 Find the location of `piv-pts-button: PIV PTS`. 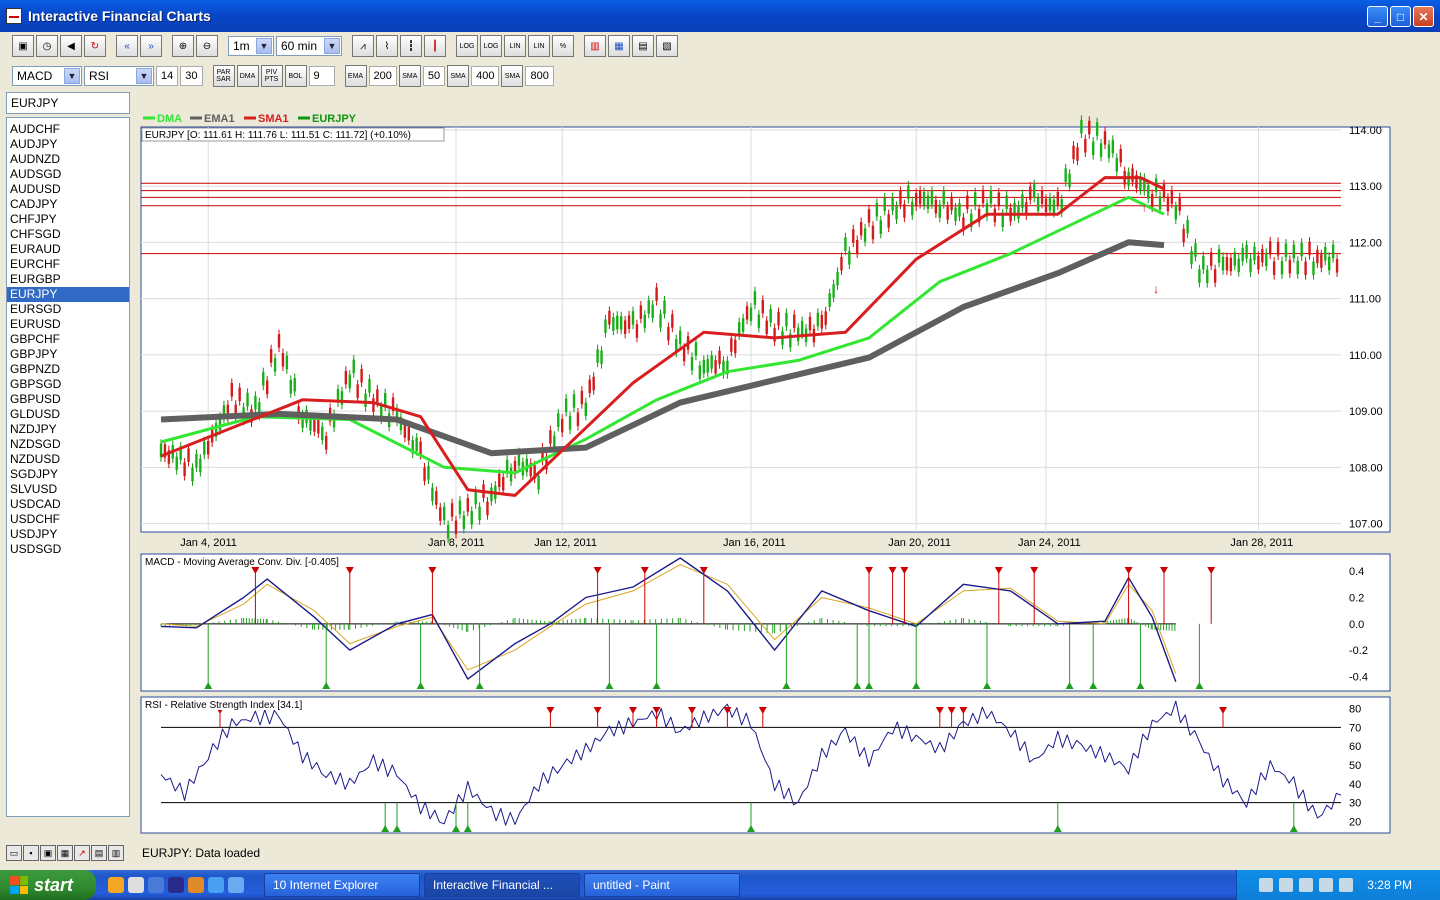

piv-pts-button: PIV PTS is located at coordinates (271, 76).